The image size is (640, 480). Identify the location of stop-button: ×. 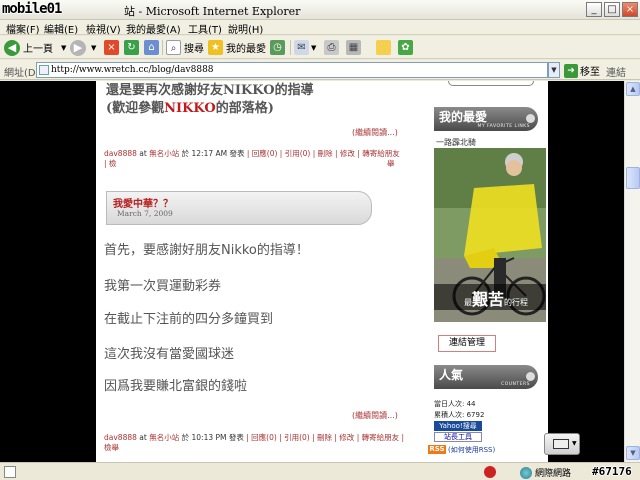
(111, 47).